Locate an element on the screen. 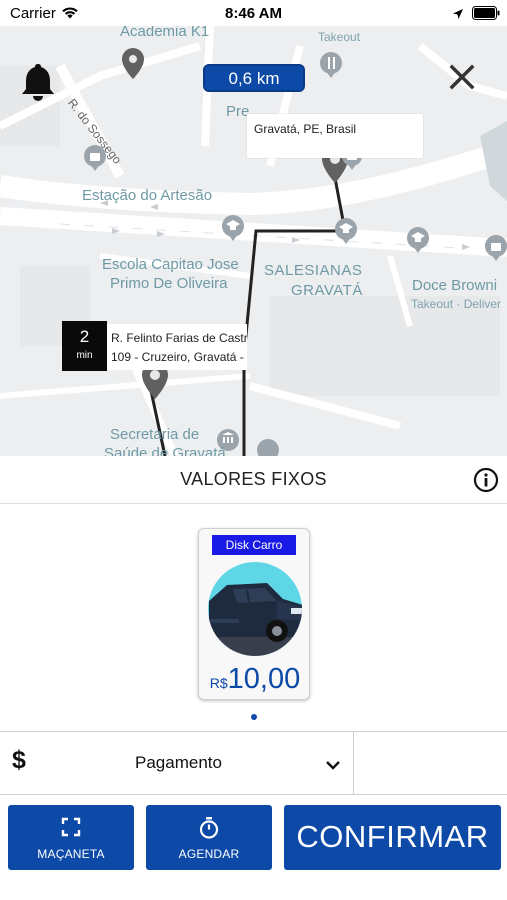 The height and width of the screenshot is (900, 507). origin-line-2: 109 - Cruzeiro, Gravatá - is located at coordinates (177, 357).